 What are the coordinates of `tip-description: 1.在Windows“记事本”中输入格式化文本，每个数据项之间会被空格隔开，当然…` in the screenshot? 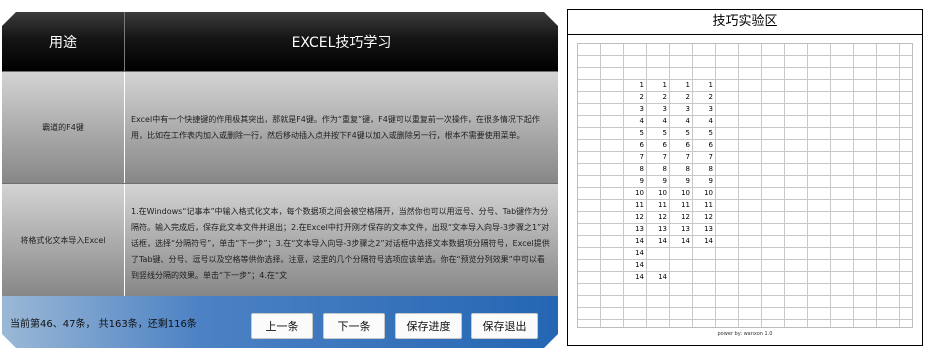 It's located at (340, 243).